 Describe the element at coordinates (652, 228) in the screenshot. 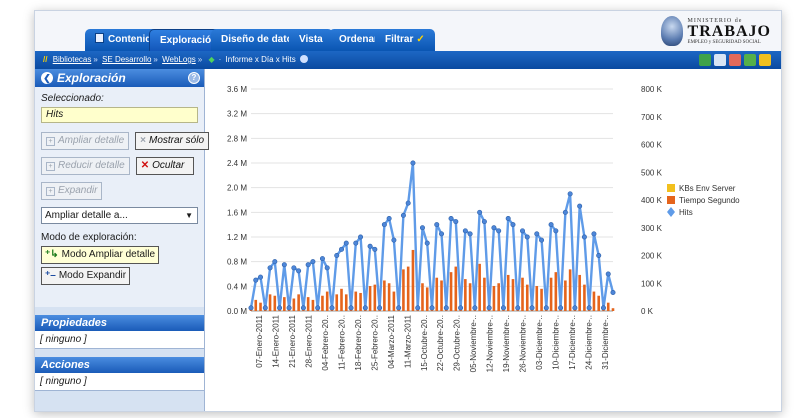

I see `right-axis-tick: 300 K` at that location.